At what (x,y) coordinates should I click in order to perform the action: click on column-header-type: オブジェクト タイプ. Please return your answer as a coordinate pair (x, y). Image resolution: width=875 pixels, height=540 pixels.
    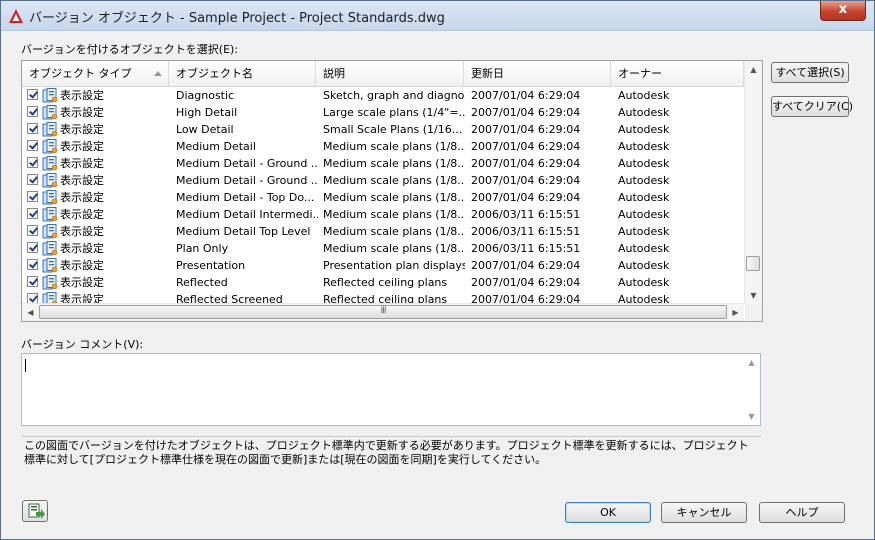
    Looking at the image, I should click on (95, 73).